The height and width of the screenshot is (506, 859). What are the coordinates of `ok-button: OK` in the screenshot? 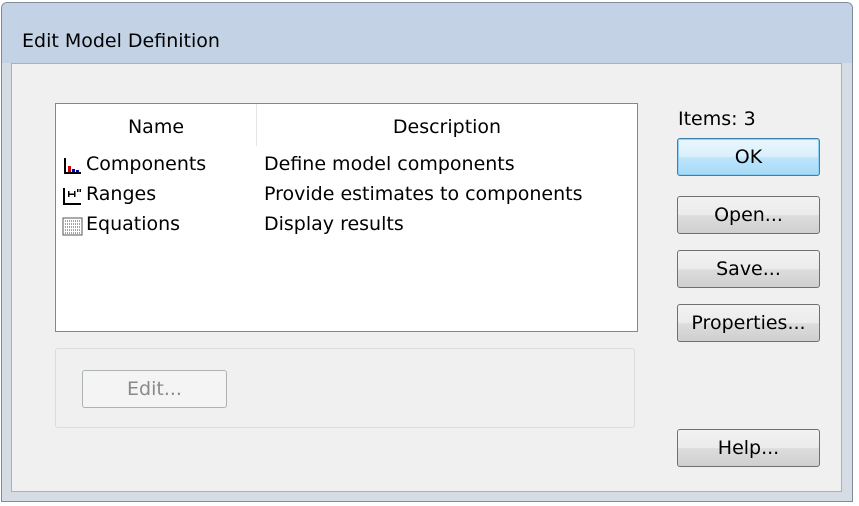 It's located at (748, 157).